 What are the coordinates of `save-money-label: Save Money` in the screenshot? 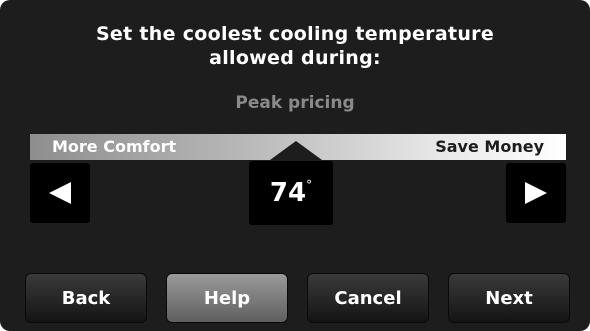 It's located at (489, 146).